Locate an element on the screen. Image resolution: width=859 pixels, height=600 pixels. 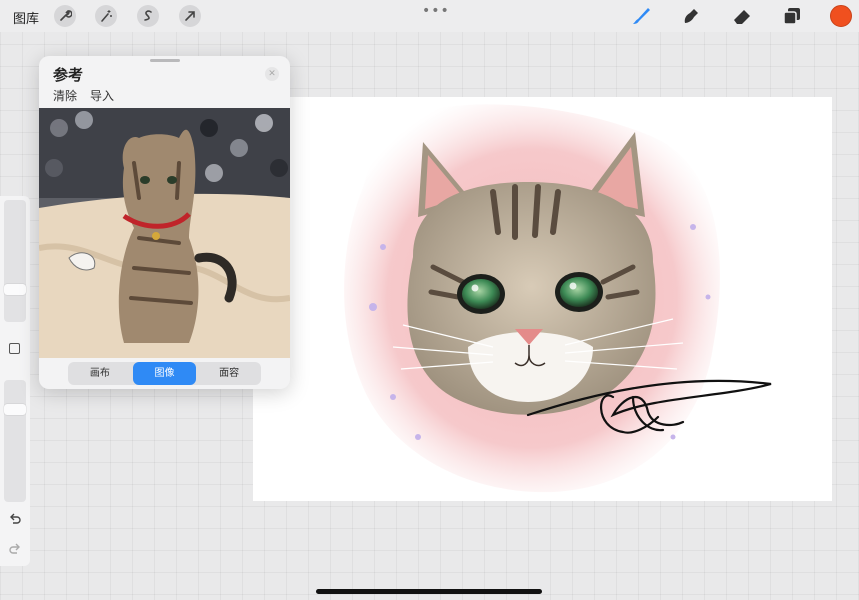
opacity-knob is located at coordinates (15, 409).